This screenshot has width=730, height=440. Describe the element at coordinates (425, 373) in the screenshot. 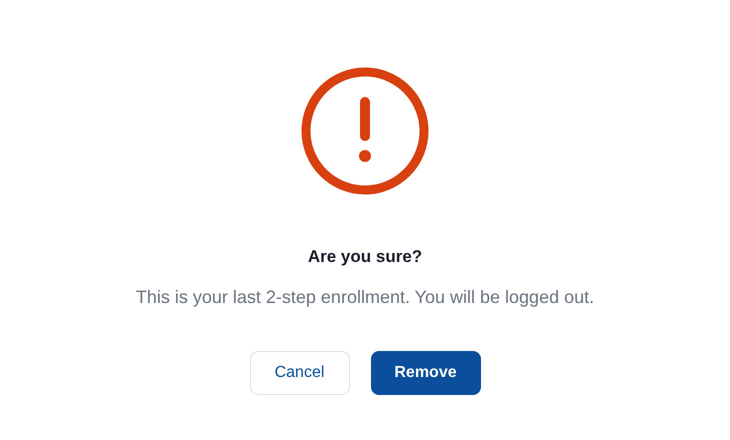

I see `remove-button: Remove` at that location.